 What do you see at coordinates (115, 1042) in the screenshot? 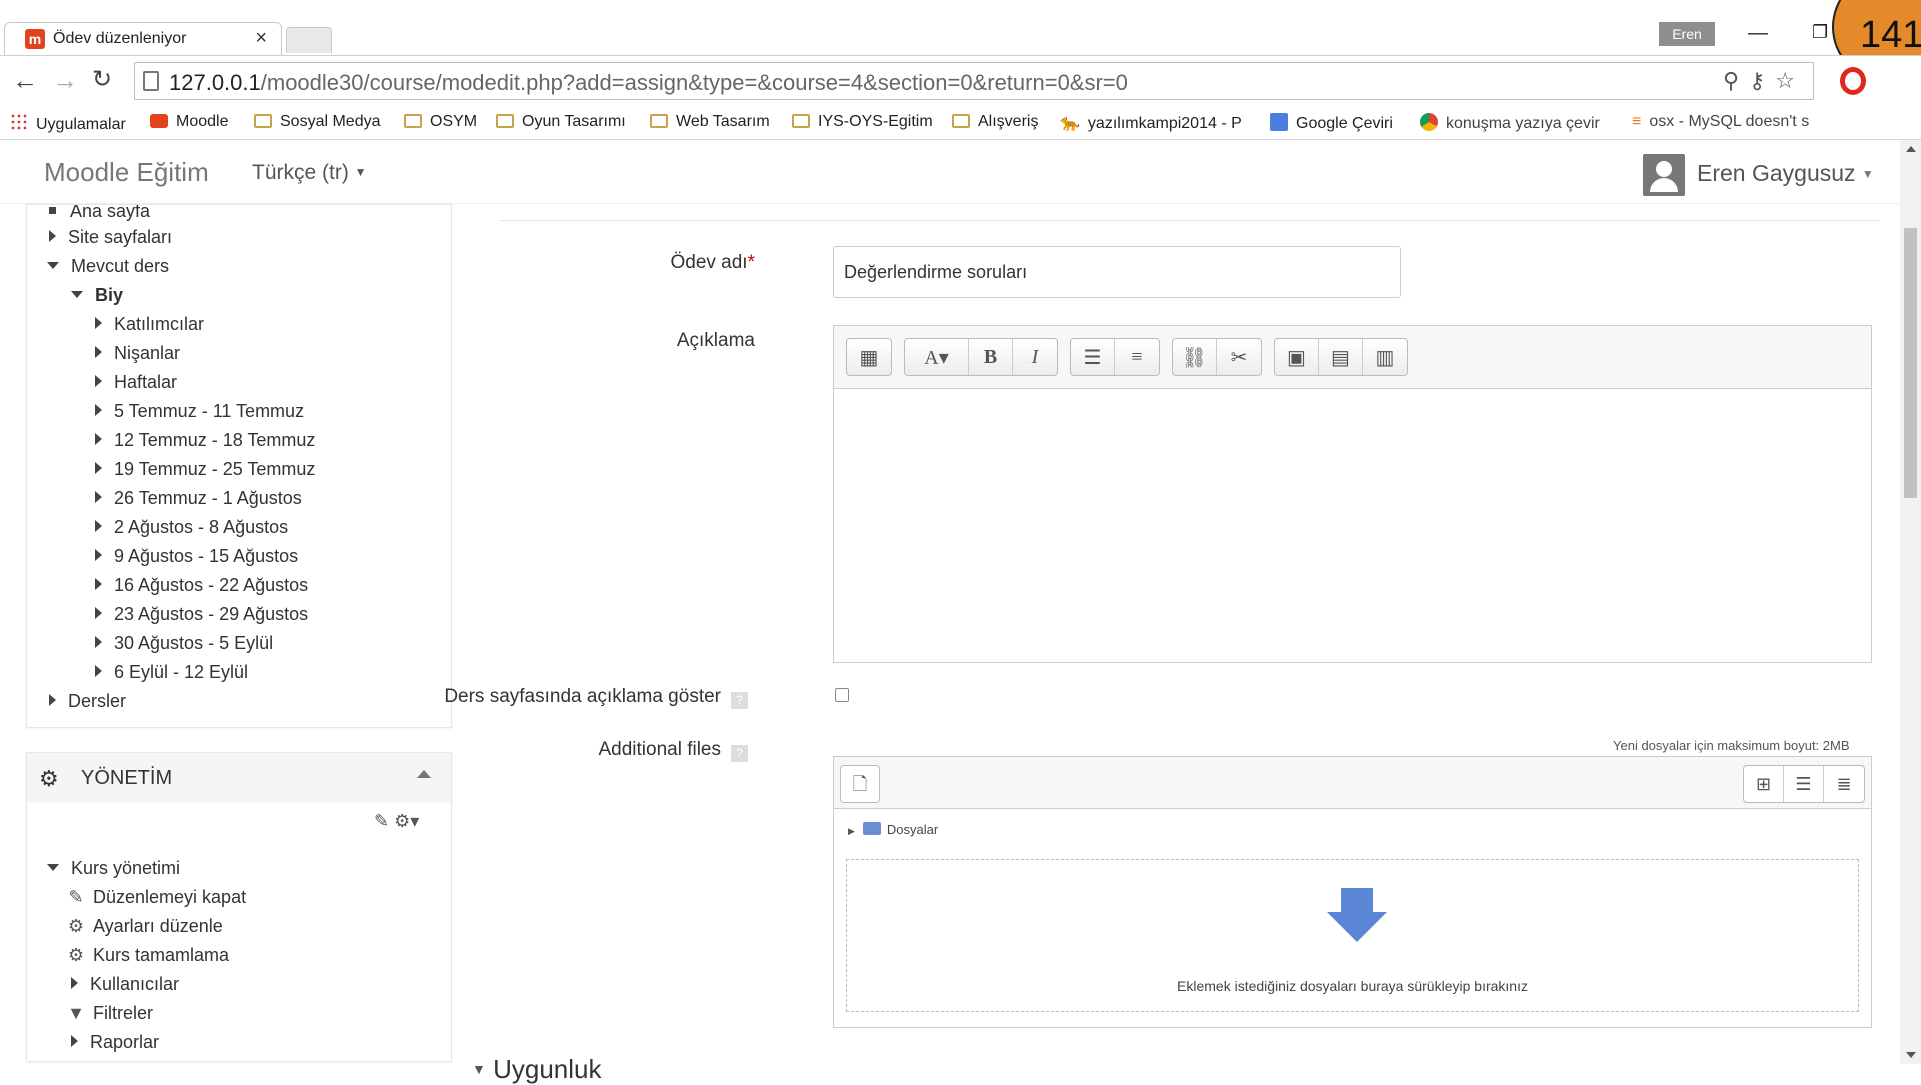
I see `admin-item-reports: Raporlar` at bounding box center [115, 1042].